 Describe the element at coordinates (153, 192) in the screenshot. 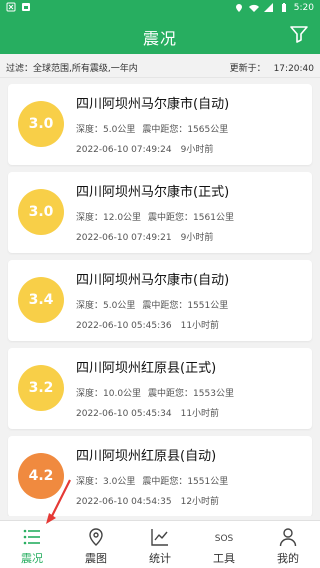

I see `quake-location: 四川阿坝州马尔康市(正式)` at that location.